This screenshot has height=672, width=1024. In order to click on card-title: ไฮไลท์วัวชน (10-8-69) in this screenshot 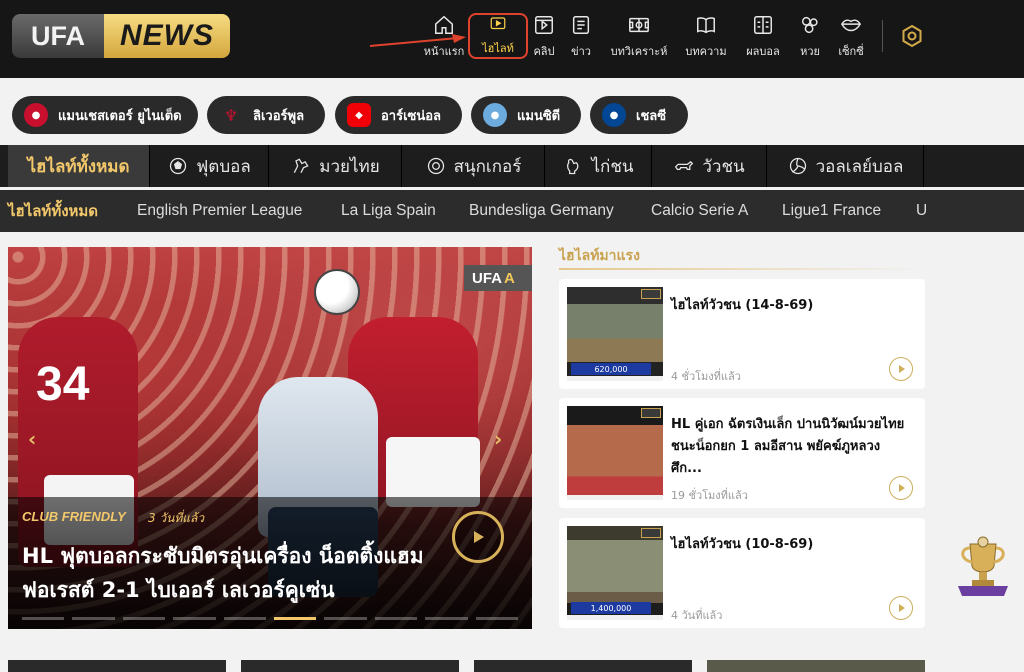, I will do `click(791, 545)`.